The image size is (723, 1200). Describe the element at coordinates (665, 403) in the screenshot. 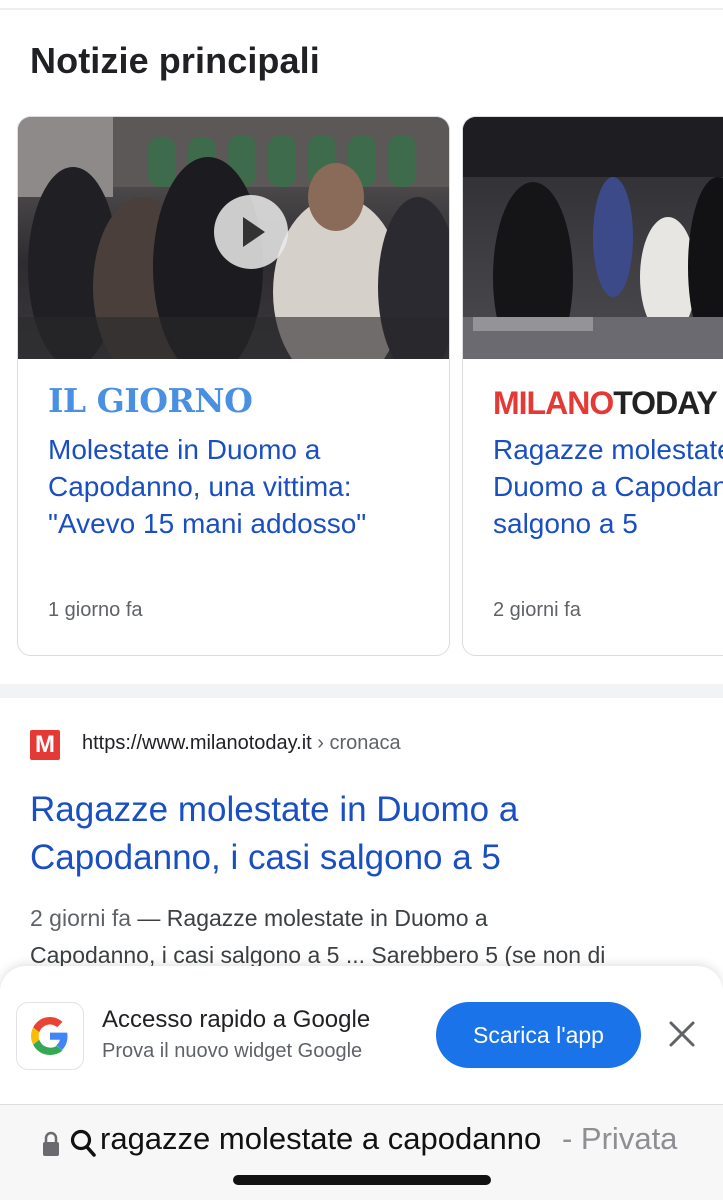

I see `logo-part-today: TODAY` at that location.